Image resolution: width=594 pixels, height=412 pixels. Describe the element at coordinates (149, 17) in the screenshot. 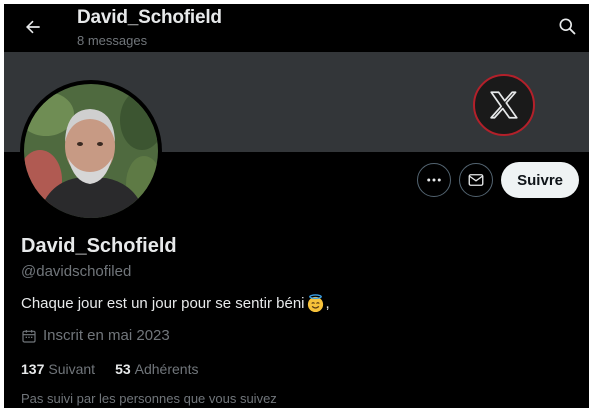

I see `header-title: David_Schofield` at that location.